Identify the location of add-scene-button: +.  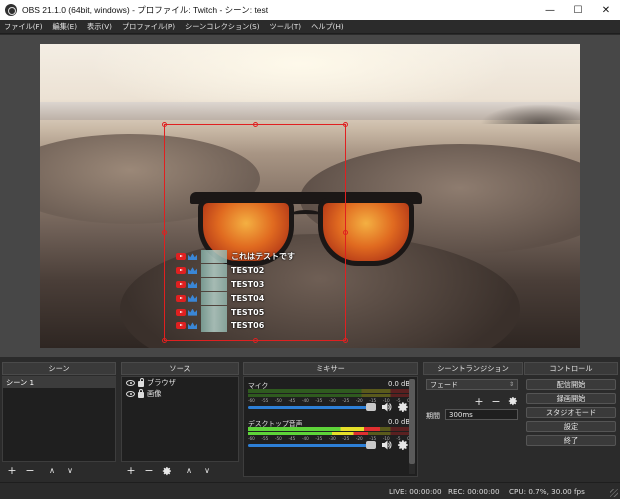
(12, 471).